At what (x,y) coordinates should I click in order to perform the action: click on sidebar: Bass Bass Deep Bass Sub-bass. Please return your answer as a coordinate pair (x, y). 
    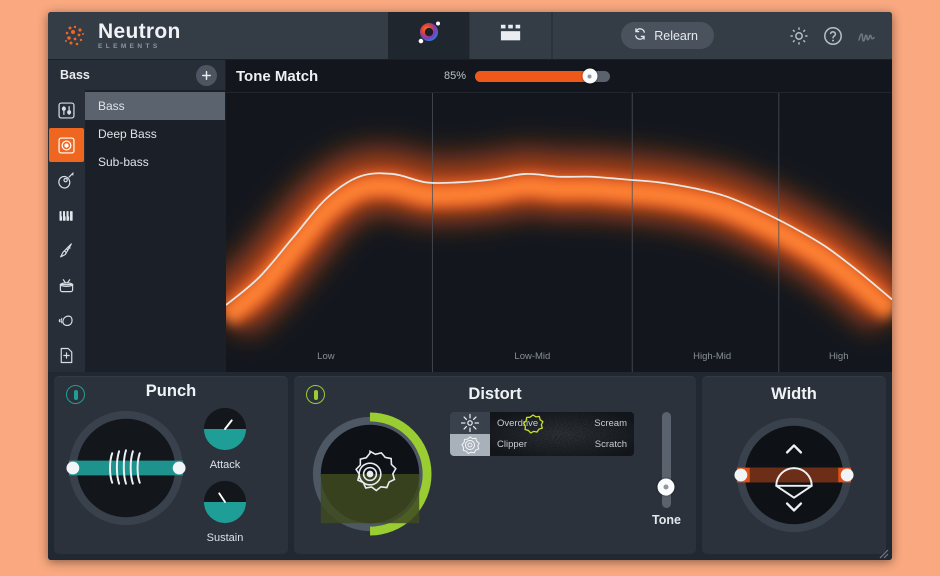
    Looking at the image, I should click on (137, 216).